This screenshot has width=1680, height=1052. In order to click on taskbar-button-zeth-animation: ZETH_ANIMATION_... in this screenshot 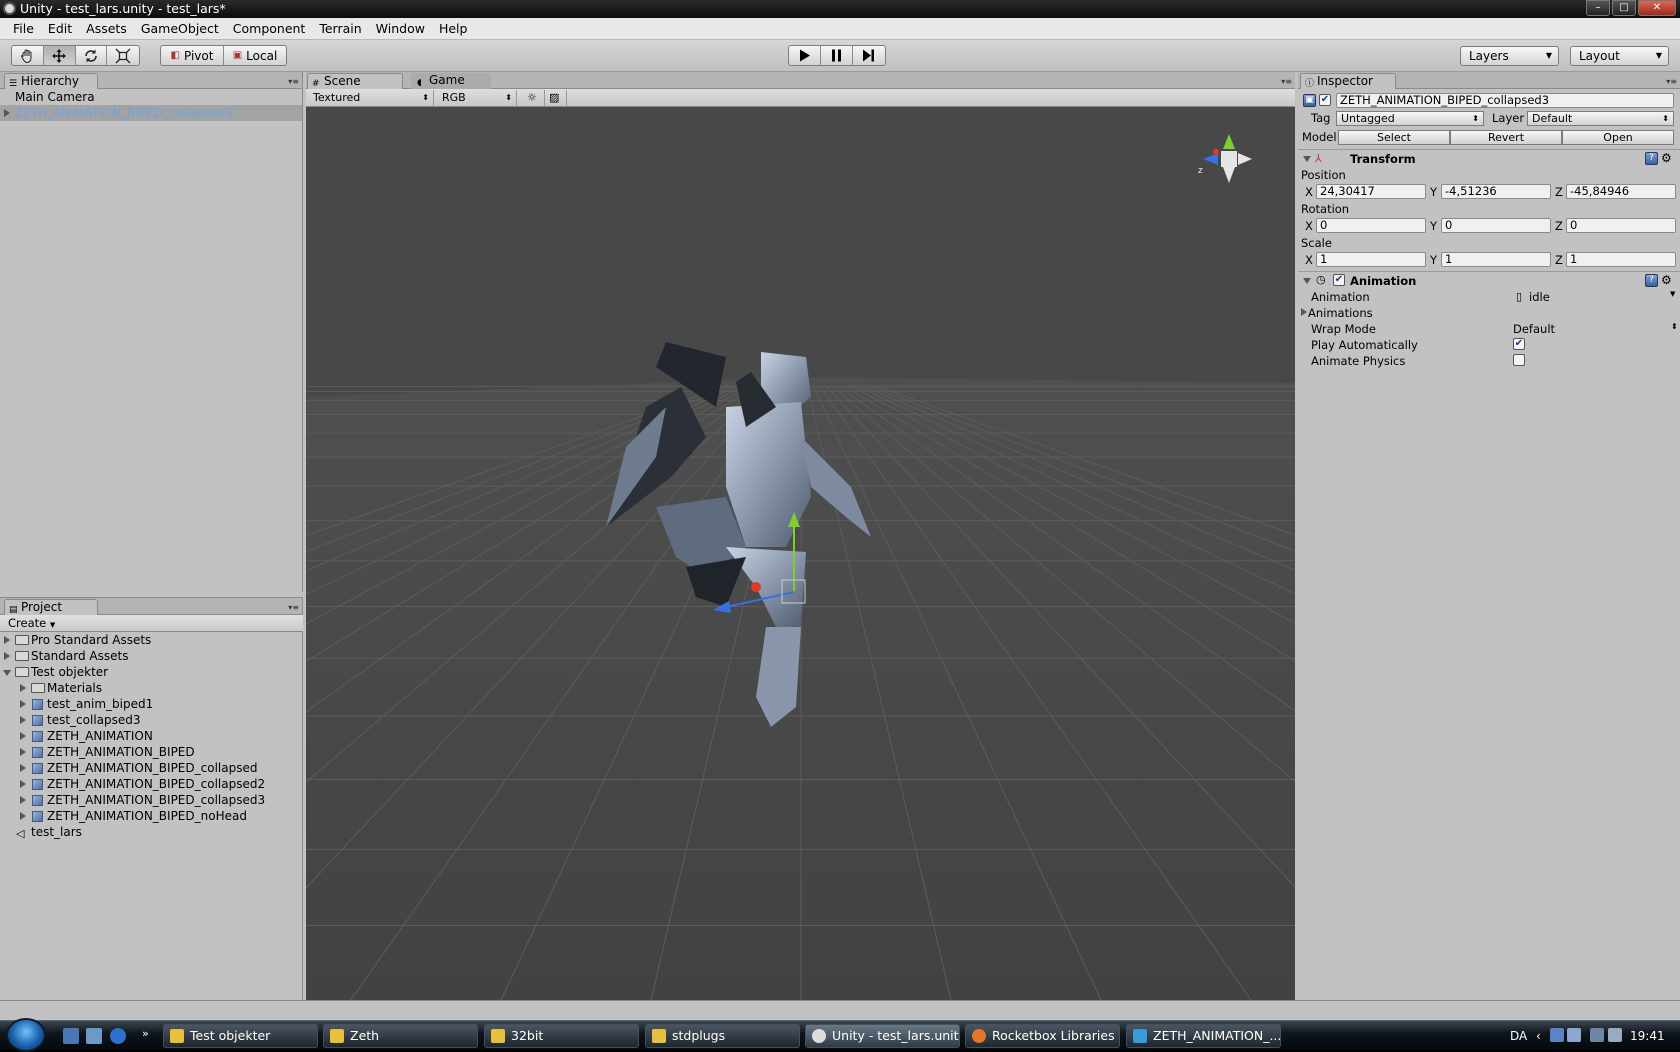, I will do `click(1203, 1036)`.